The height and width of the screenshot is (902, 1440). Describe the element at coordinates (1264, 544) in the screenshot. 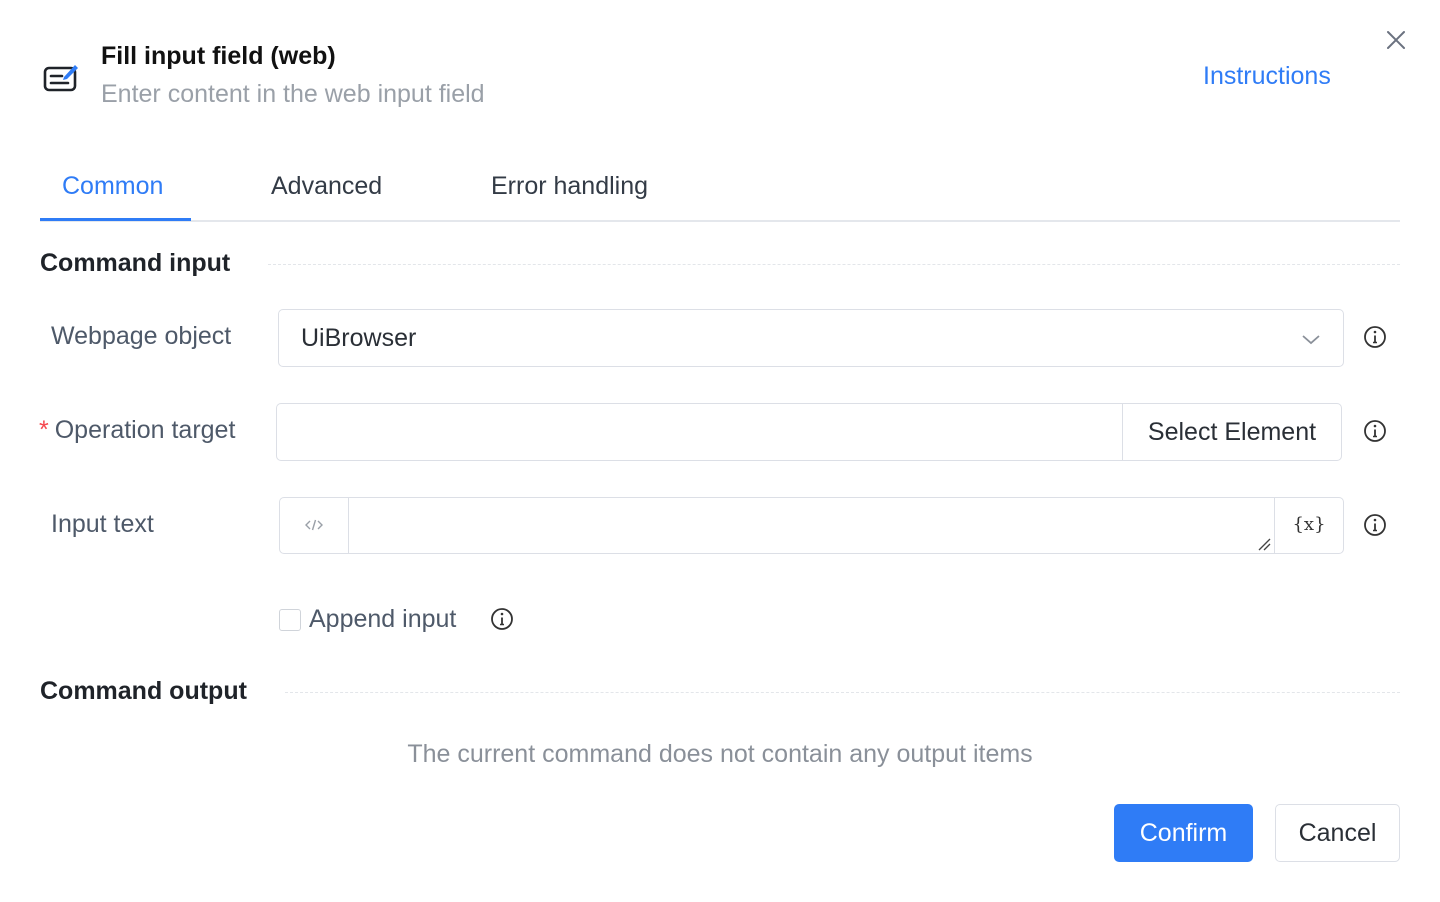

I see `resize-handle-icon` at that location.